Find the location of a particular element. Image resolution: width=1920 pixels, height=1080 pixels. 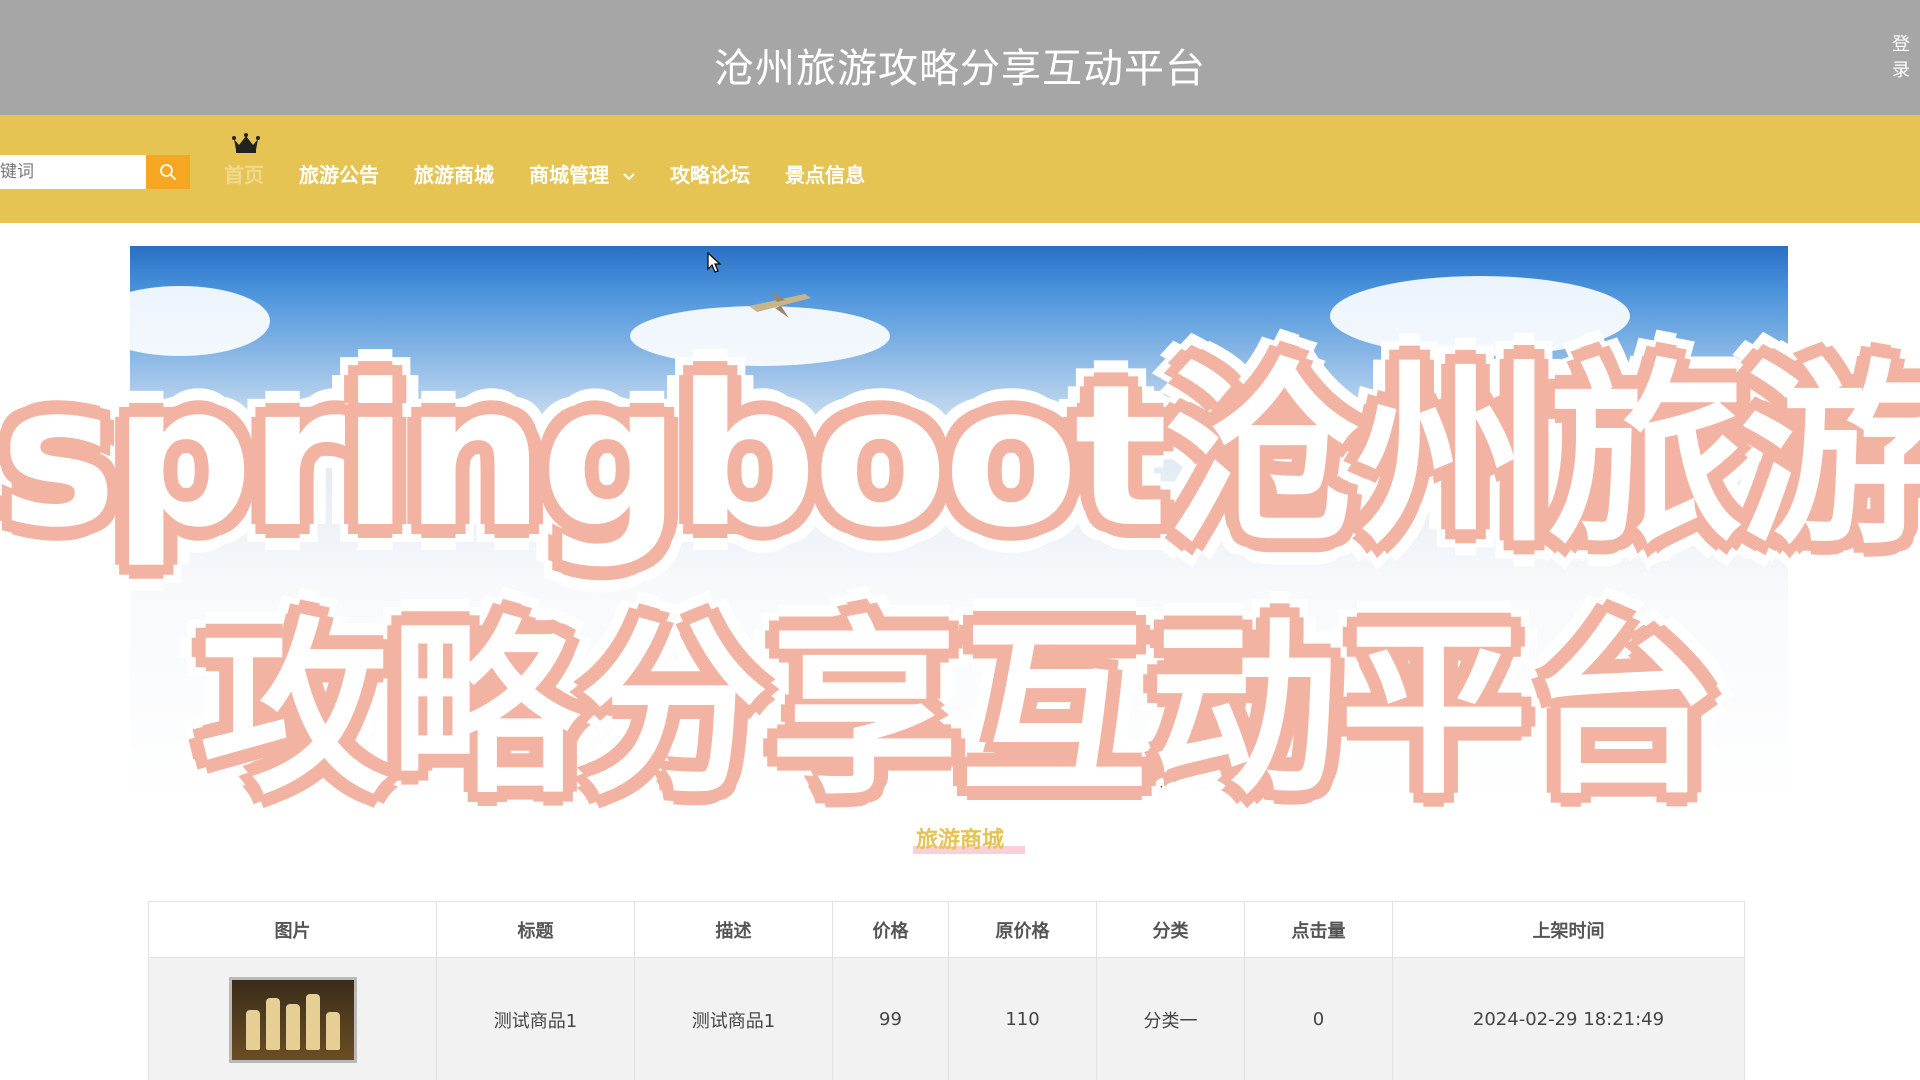

product-title: 测试商品1 is located at coordinates (535, 1018).